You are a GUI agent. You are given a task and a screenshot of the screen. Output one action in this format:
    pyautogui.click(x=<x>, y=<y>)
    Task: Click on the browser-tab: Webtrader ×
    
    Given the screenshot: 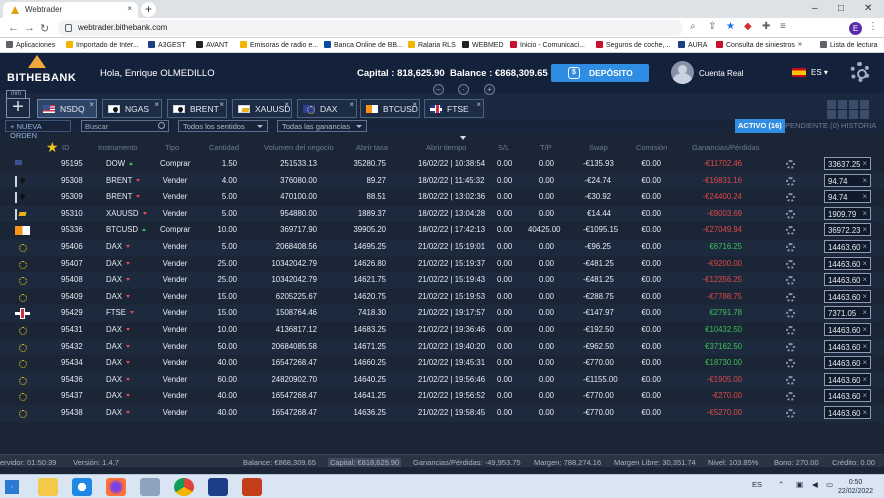 What is the action you would take?
    pyautogui.click(x=70, y=10)
    